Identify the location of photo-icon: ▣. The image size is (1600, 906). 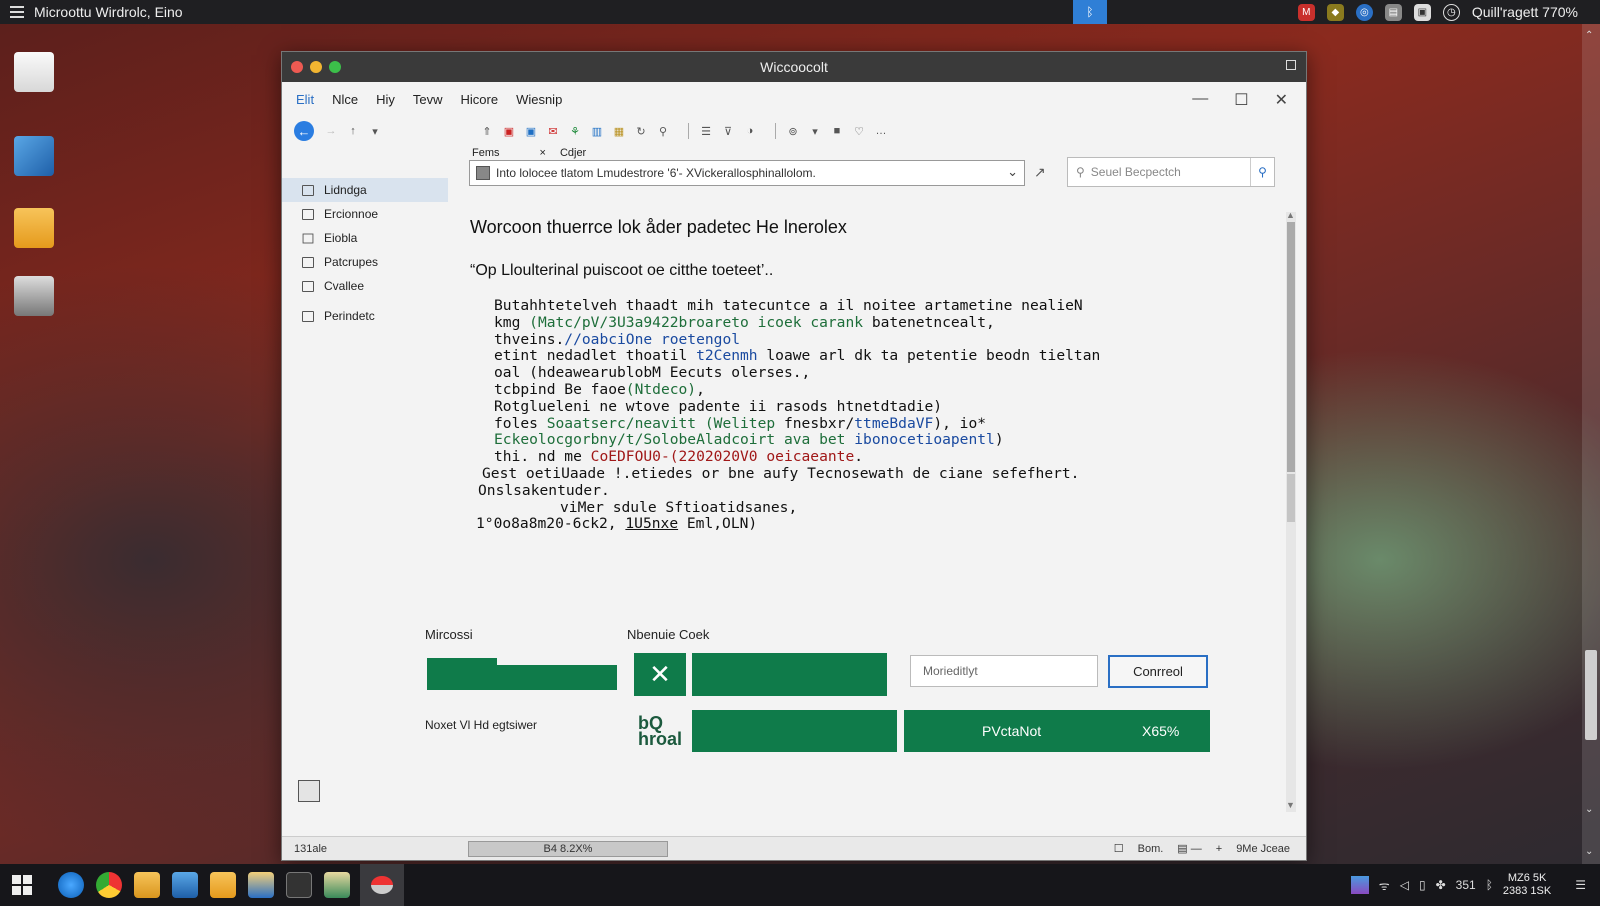
(531, 131).